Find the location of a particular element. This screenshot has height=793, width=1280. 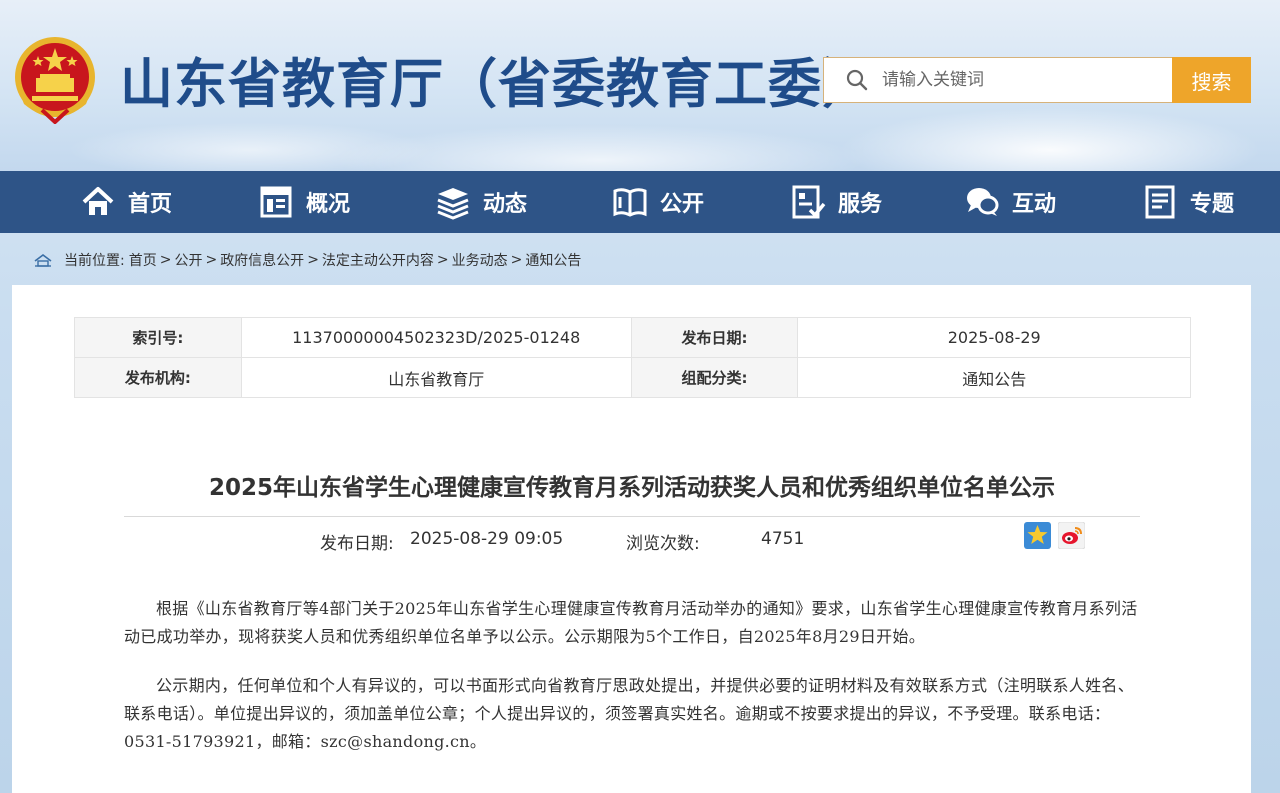

breadcrumb-item-gov-info: 政府信息公开 is located at coordinates (262, 260).